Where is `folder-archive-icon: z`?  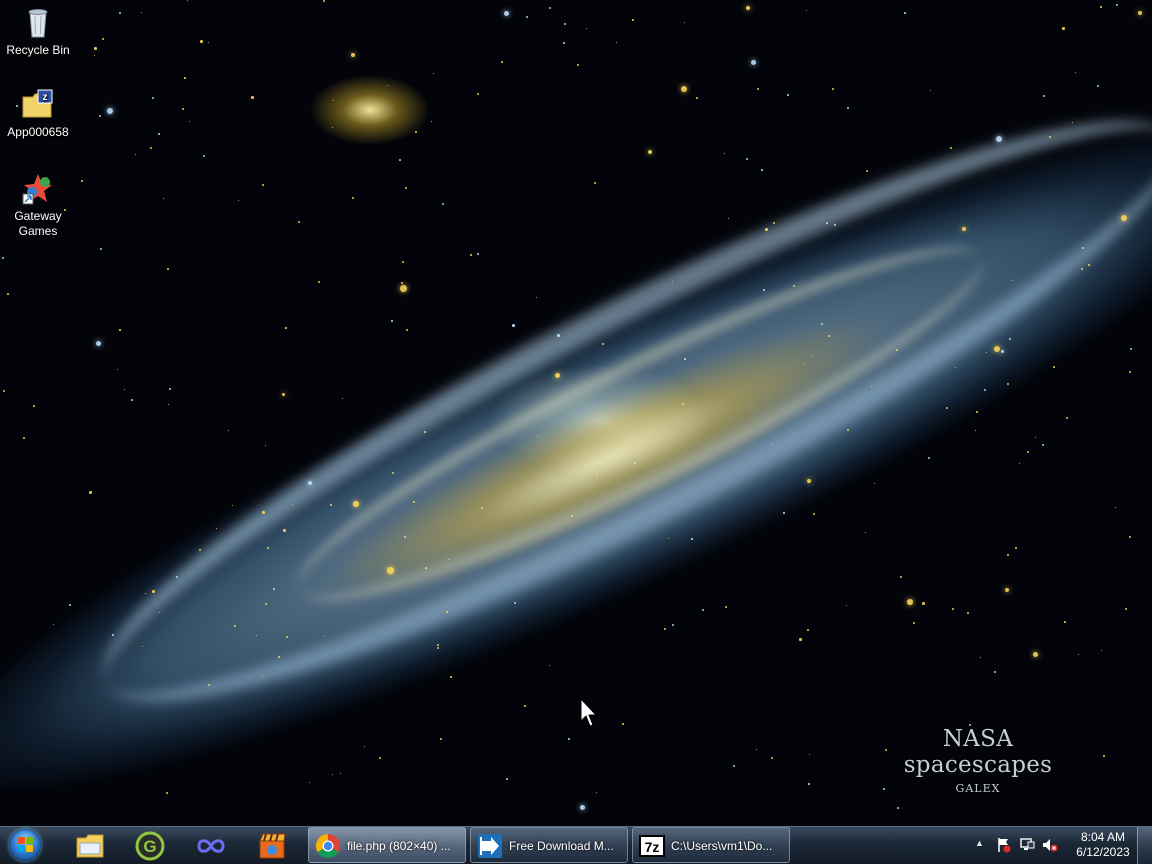
folder-archive-icon: z is located at coordinates (38, 105).